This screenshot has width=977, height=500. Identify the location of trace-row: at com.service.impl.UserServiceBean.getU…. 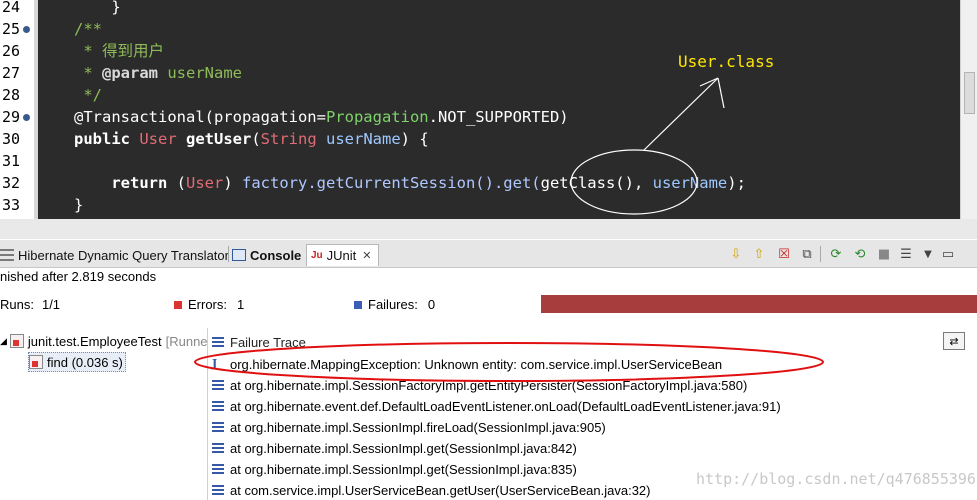
(431, 490).